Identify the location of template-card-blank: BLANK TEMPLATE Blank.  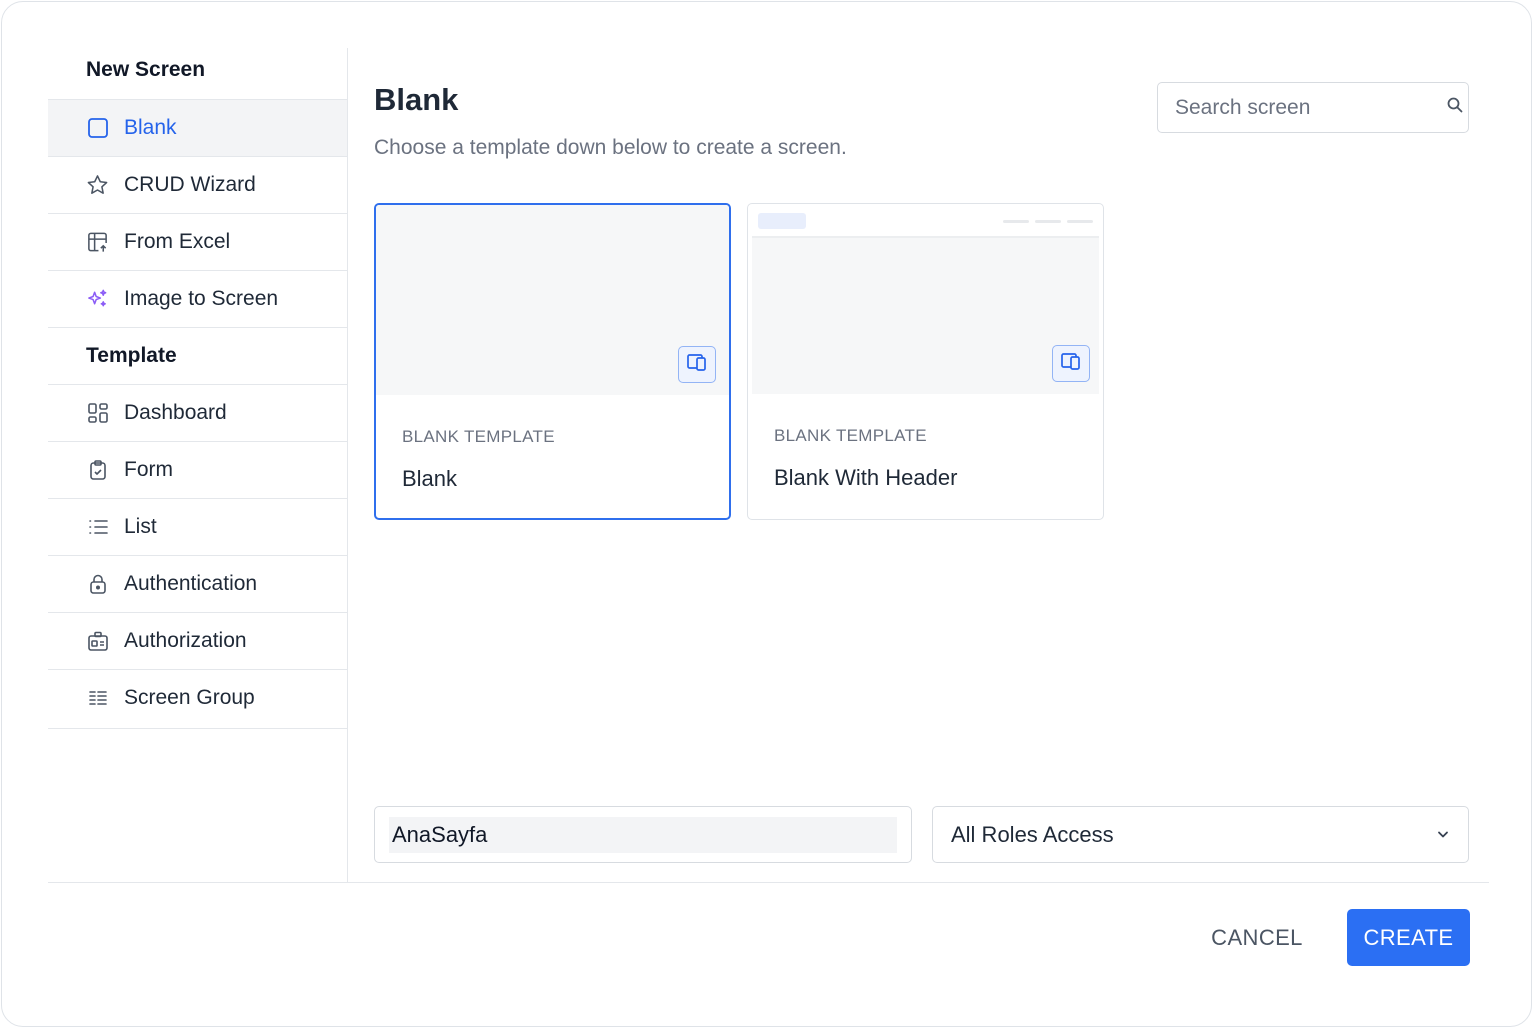
(552, 361).